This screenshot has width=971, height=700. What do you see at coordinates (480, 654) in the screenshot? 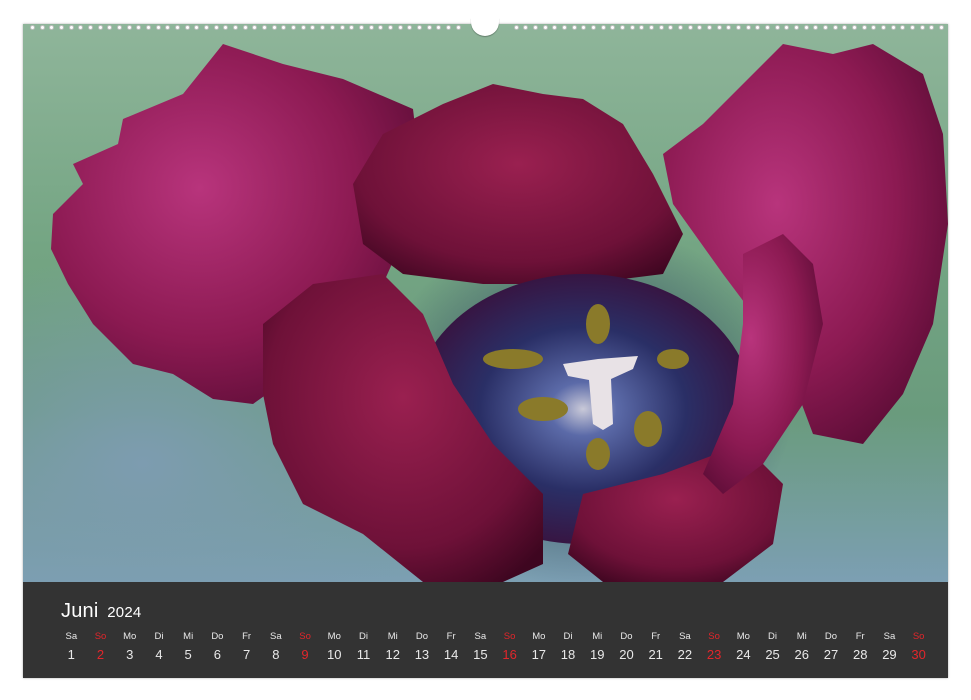
I see `date-number: 15` at bounding box center [480, 654].